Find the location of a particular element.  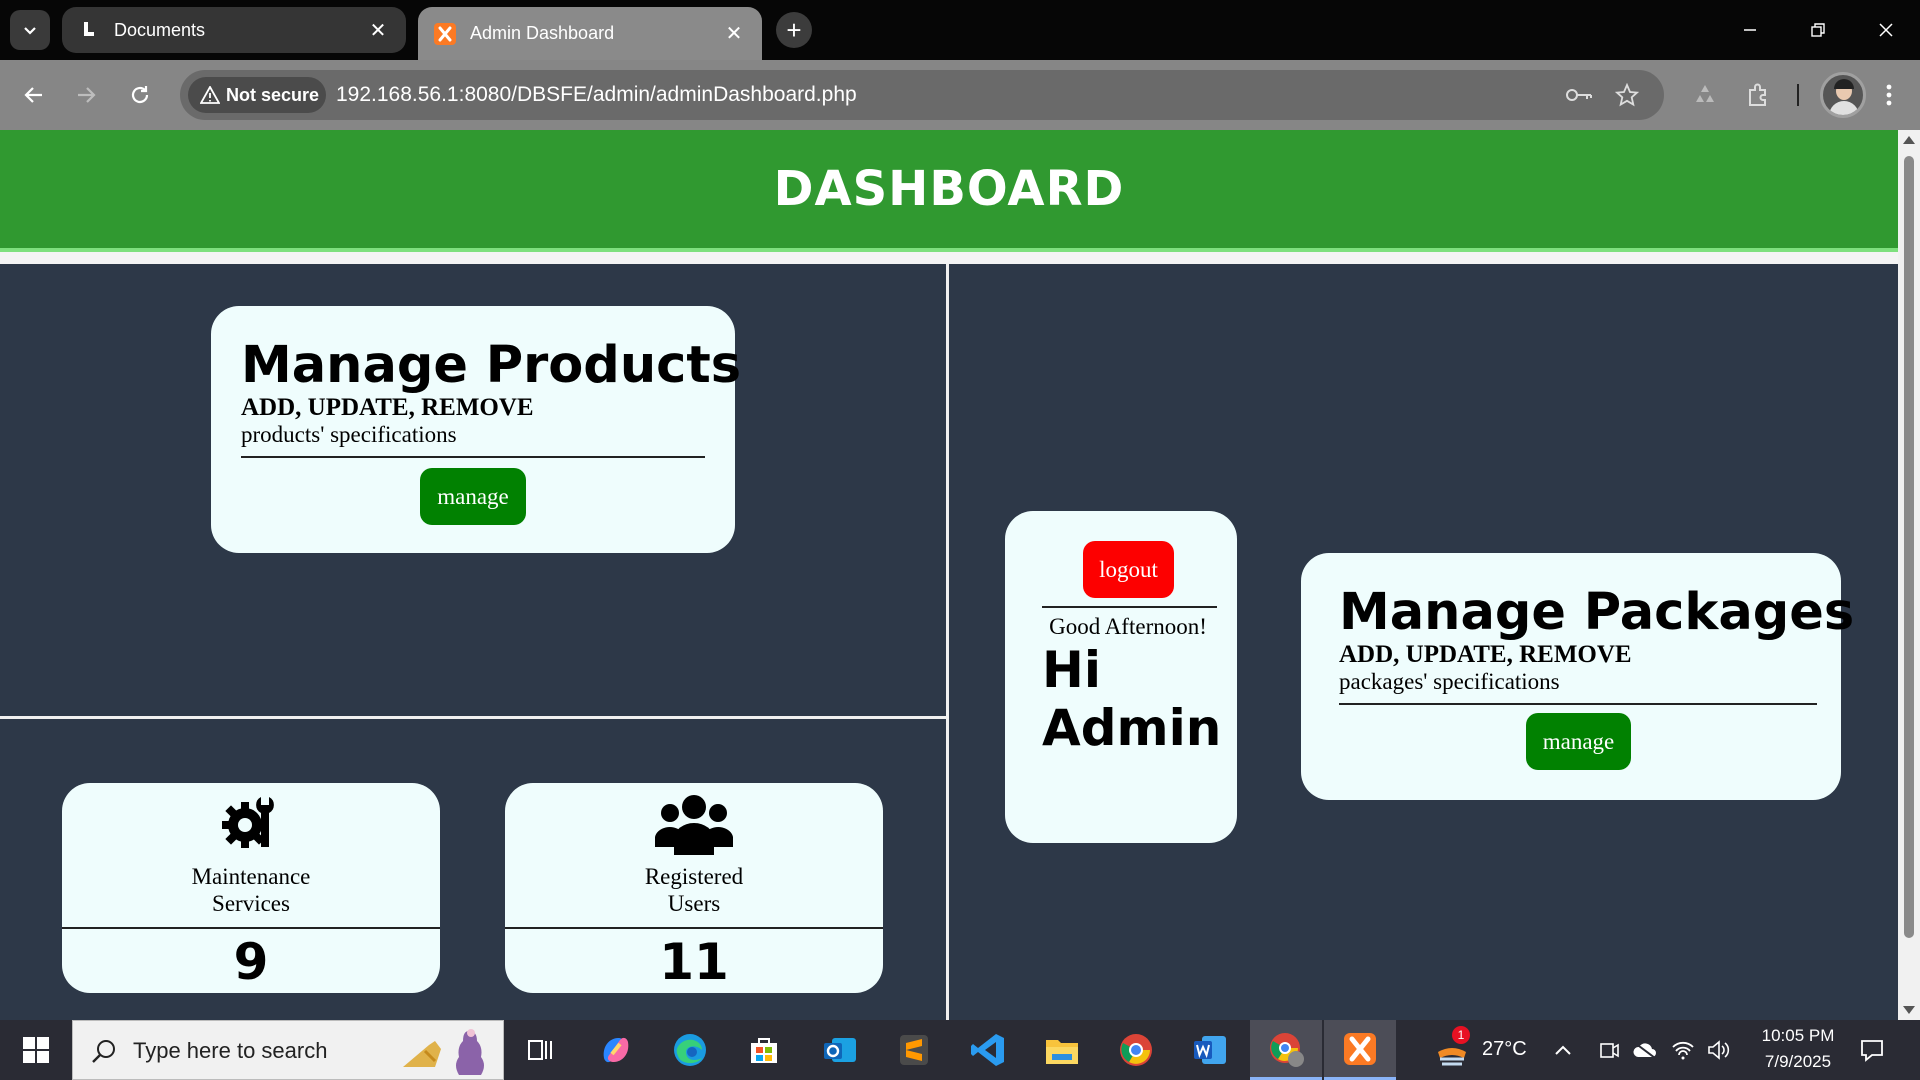

chevron-down-icon is located at coordinates (30, 31).